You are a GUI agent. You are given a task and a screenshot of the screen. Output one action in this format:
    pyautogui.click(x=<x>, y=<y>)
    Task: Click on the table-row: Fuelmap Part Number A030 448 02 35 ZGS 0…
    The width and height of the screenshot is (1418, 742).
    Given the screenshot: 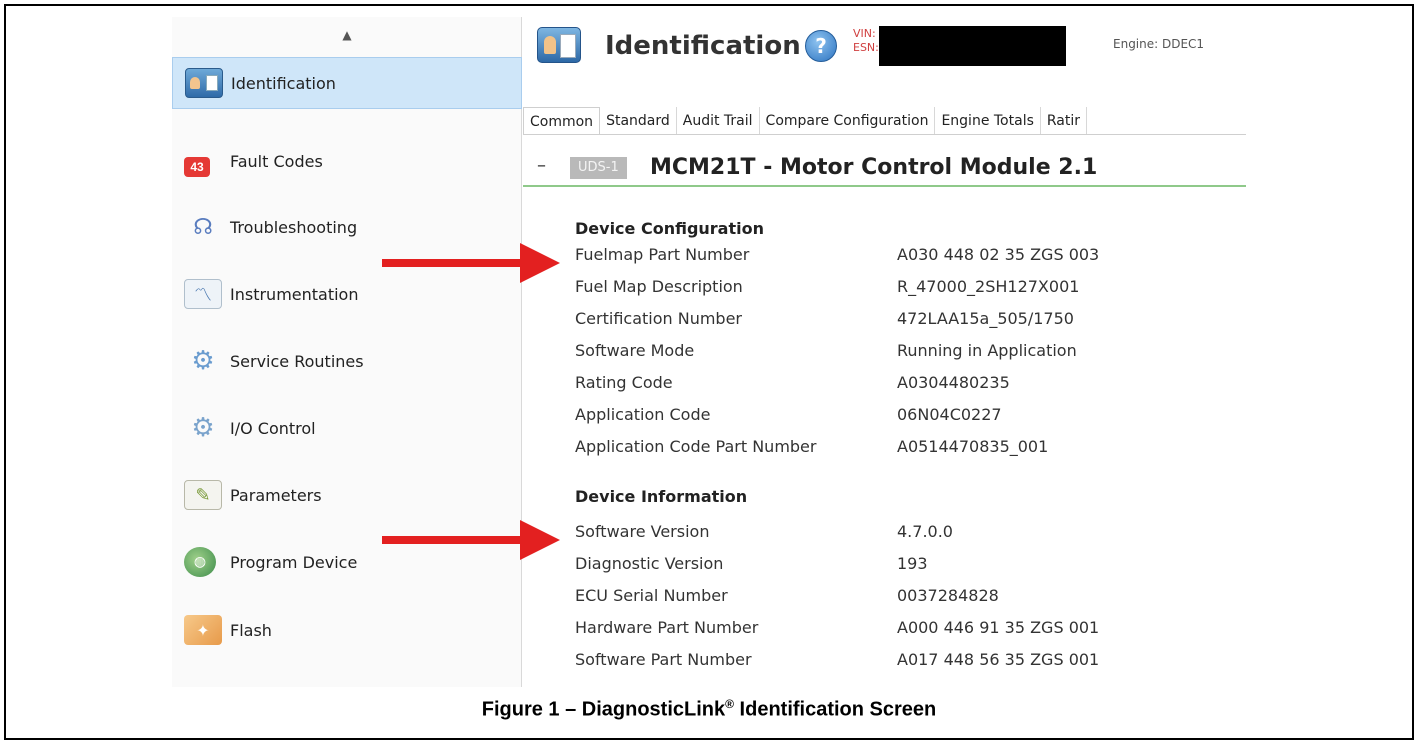 What is the action you would take?
    pyautogui.click(x=905, y=257)
    